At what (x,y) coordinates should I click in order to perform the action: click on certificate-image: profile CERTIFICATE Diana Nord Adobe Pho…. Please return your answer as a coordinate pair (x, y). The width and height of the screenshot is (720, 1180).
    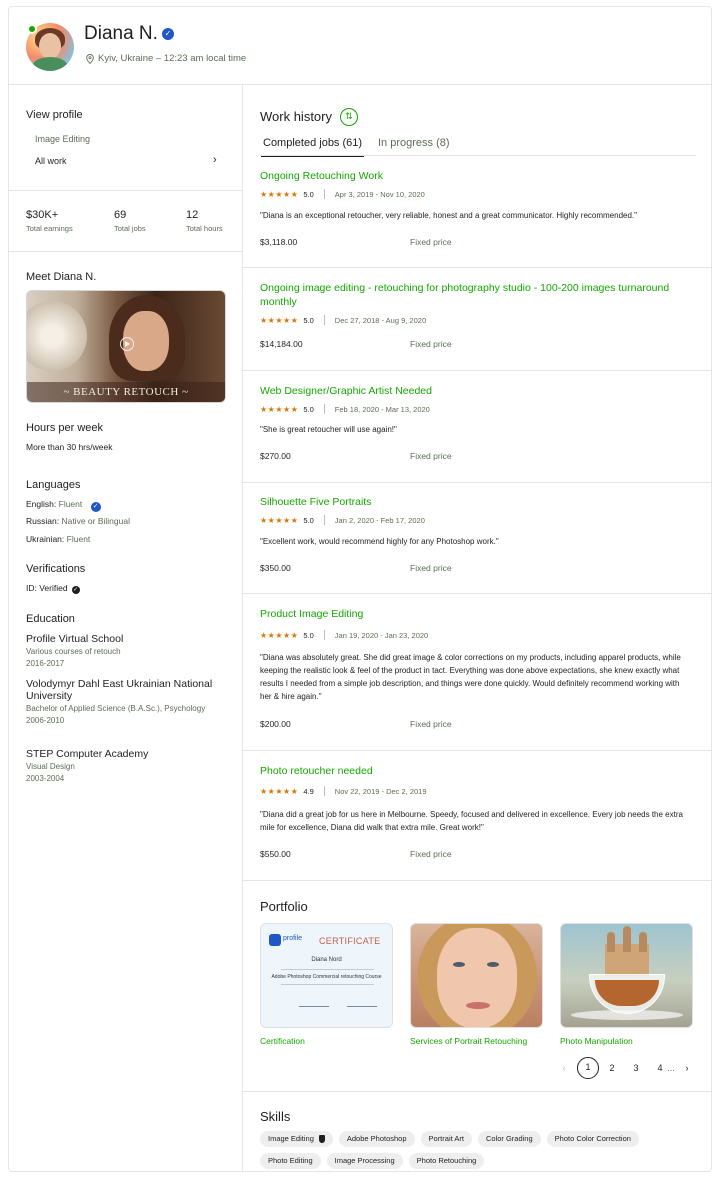
    Looking at the image, I should click on (326, 975).